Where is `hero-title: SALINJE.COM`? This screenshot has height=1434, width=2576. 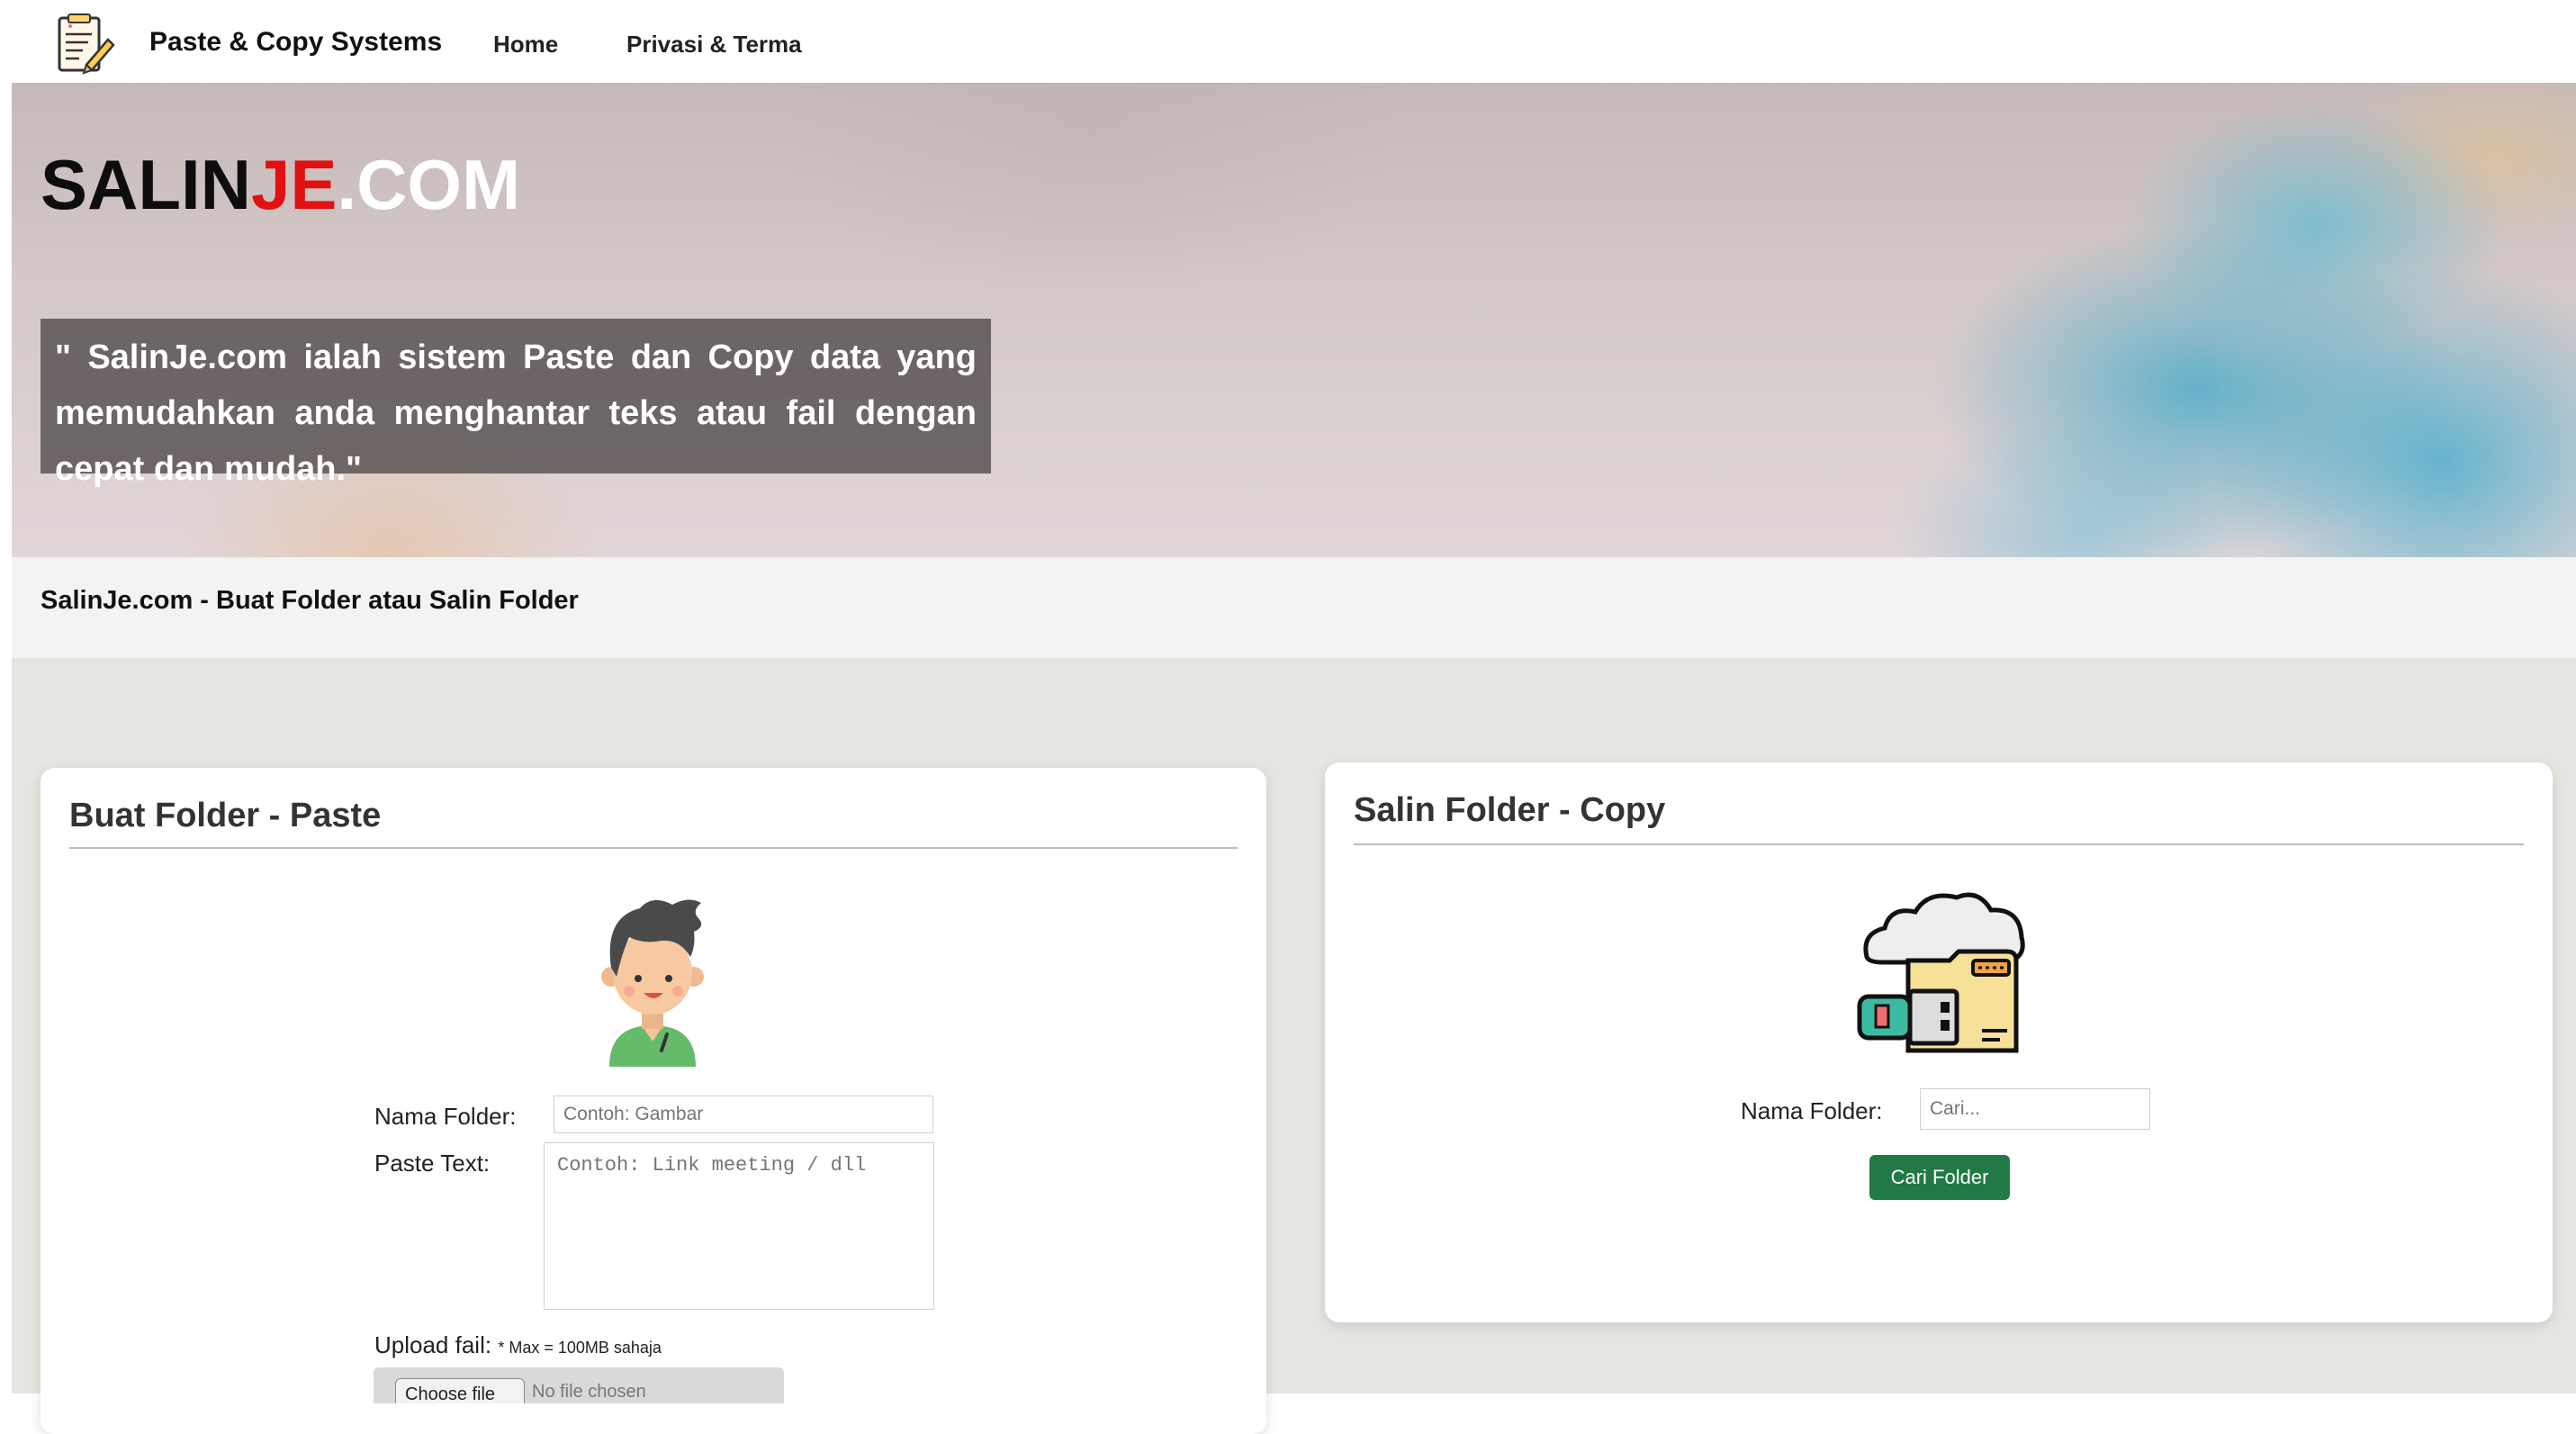 hero-title: SALINJE.COM is located at coordinates (280, 185).